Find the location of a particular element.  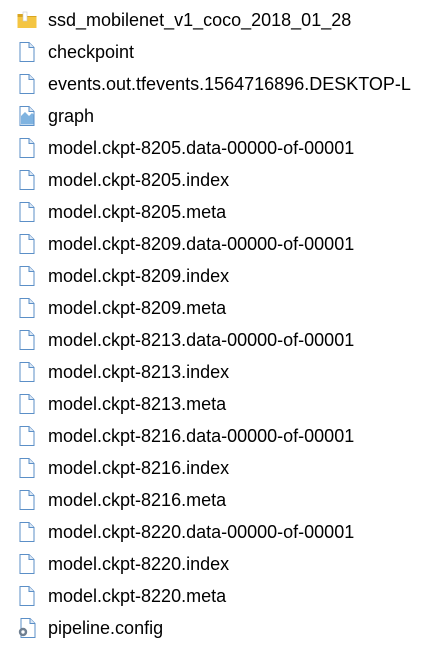

list-item: model.ckpt-8220.data-00000-of-00001 is located at coordinates (211, 532).